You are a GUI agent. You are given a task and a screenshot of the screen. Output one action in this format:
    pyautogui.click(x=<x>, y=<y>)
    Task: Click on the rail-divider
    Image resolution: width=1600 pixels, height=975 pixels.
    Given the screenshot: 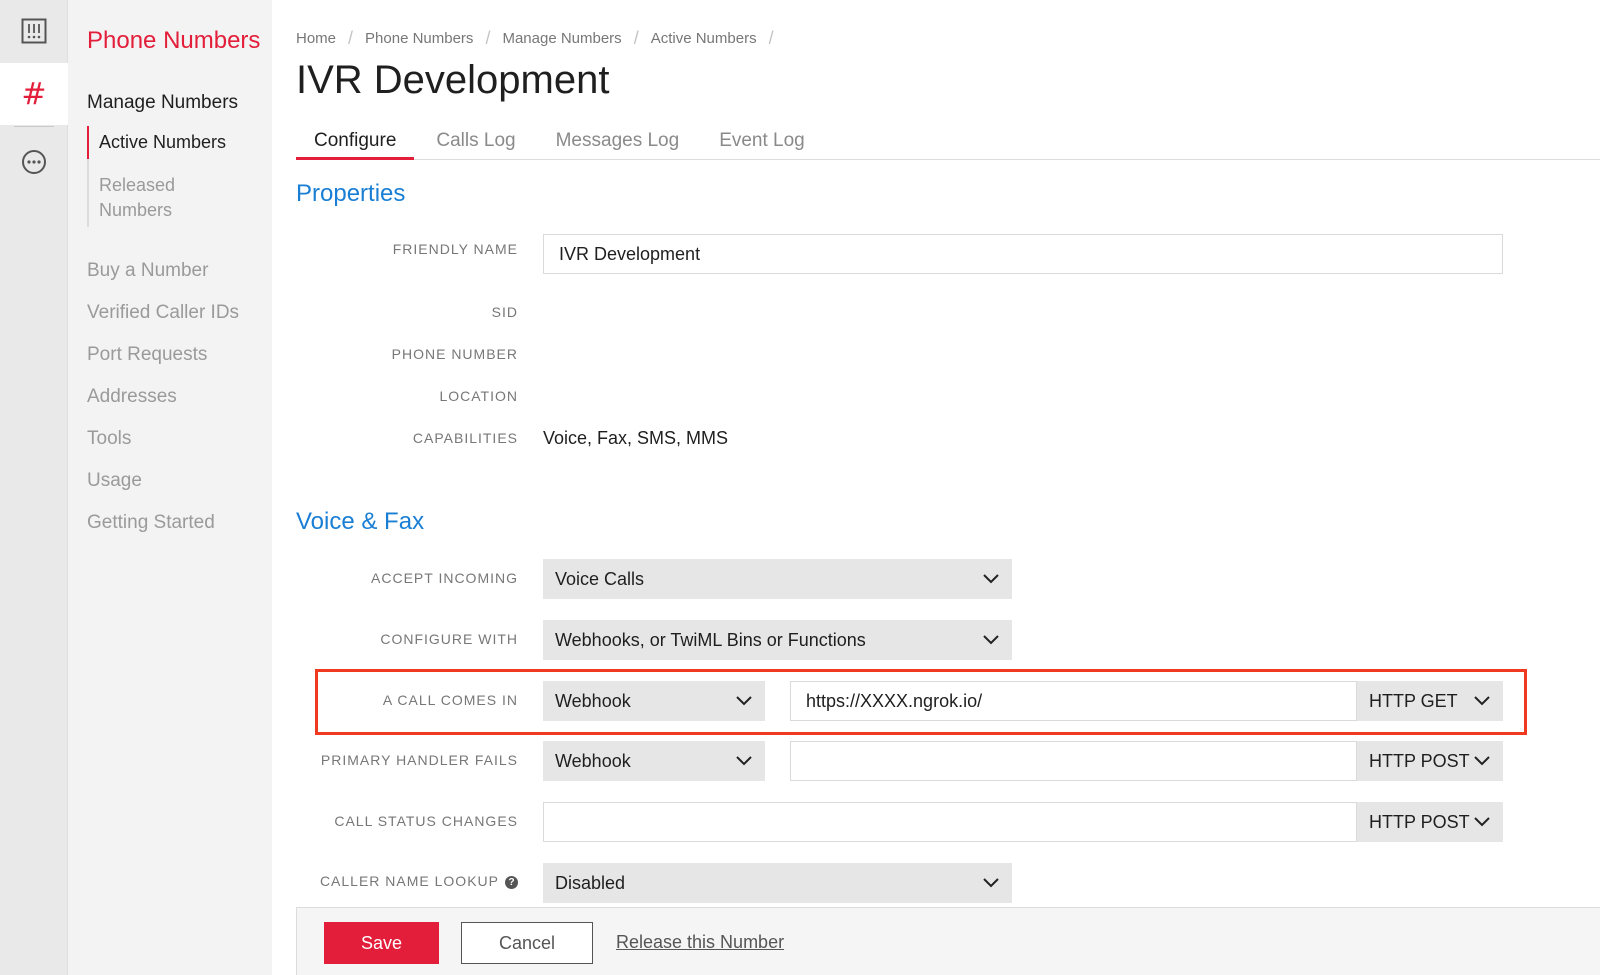 What is the action you would take?
    pyautogui.click(x=34, y=126)
    